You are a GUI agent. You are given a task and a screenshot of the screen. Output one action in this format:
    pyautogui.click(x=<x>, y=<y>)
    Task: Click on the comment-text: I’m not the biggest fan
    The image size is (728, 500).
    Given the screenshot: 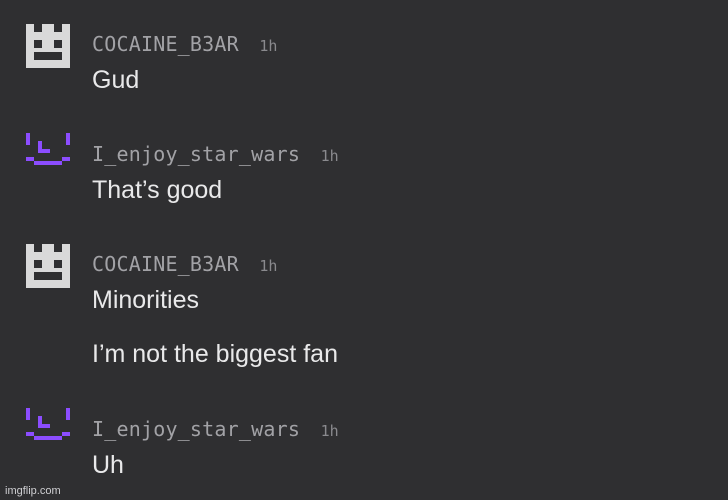 What is the action you would take?
    pyautogui.click(x=215, y=354)
    